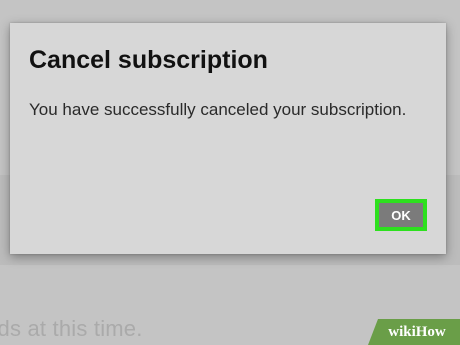 The image size is (460, 345). Describe the element at coordinates (148, 60) in the screenshot. I see `dialog-title: Cancel subscription` at that location.